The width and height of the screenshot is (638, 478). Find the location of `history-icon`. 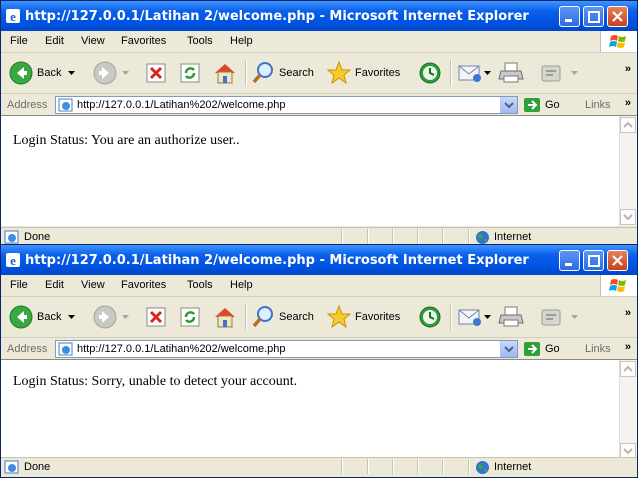

history-icon is located at coordinates (430, 73).